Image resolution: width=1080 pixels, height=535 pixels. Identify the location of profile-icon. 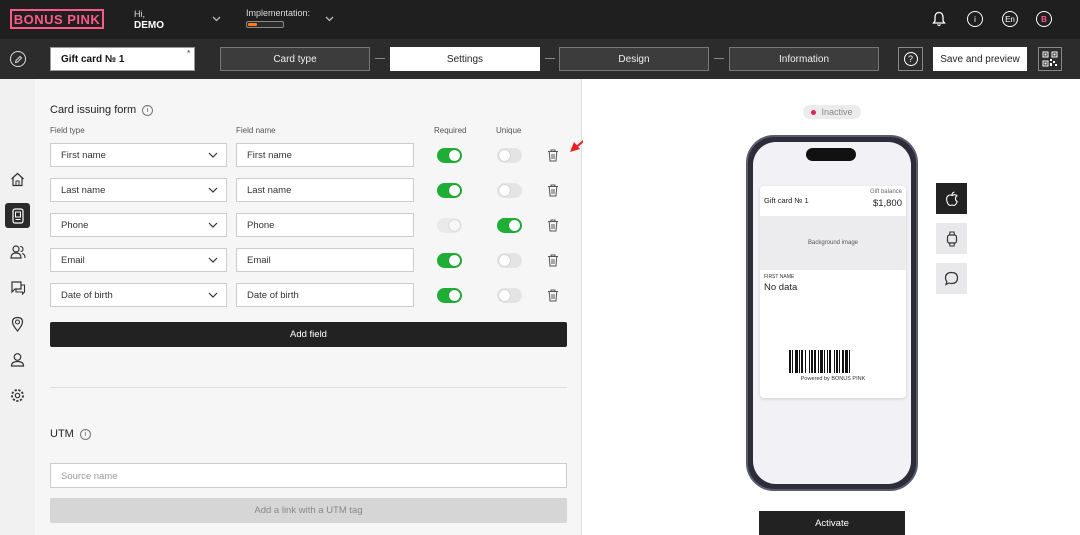
(17, 359).